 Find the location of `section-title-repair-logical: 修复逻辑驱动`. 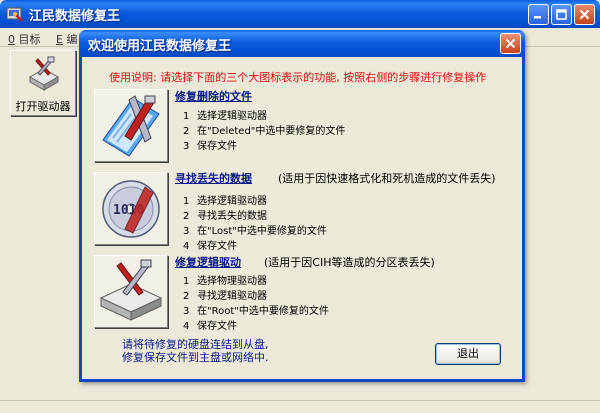

section-title-repair-logical: 修复逻辑驱动 is located at coordinates (208, 262).